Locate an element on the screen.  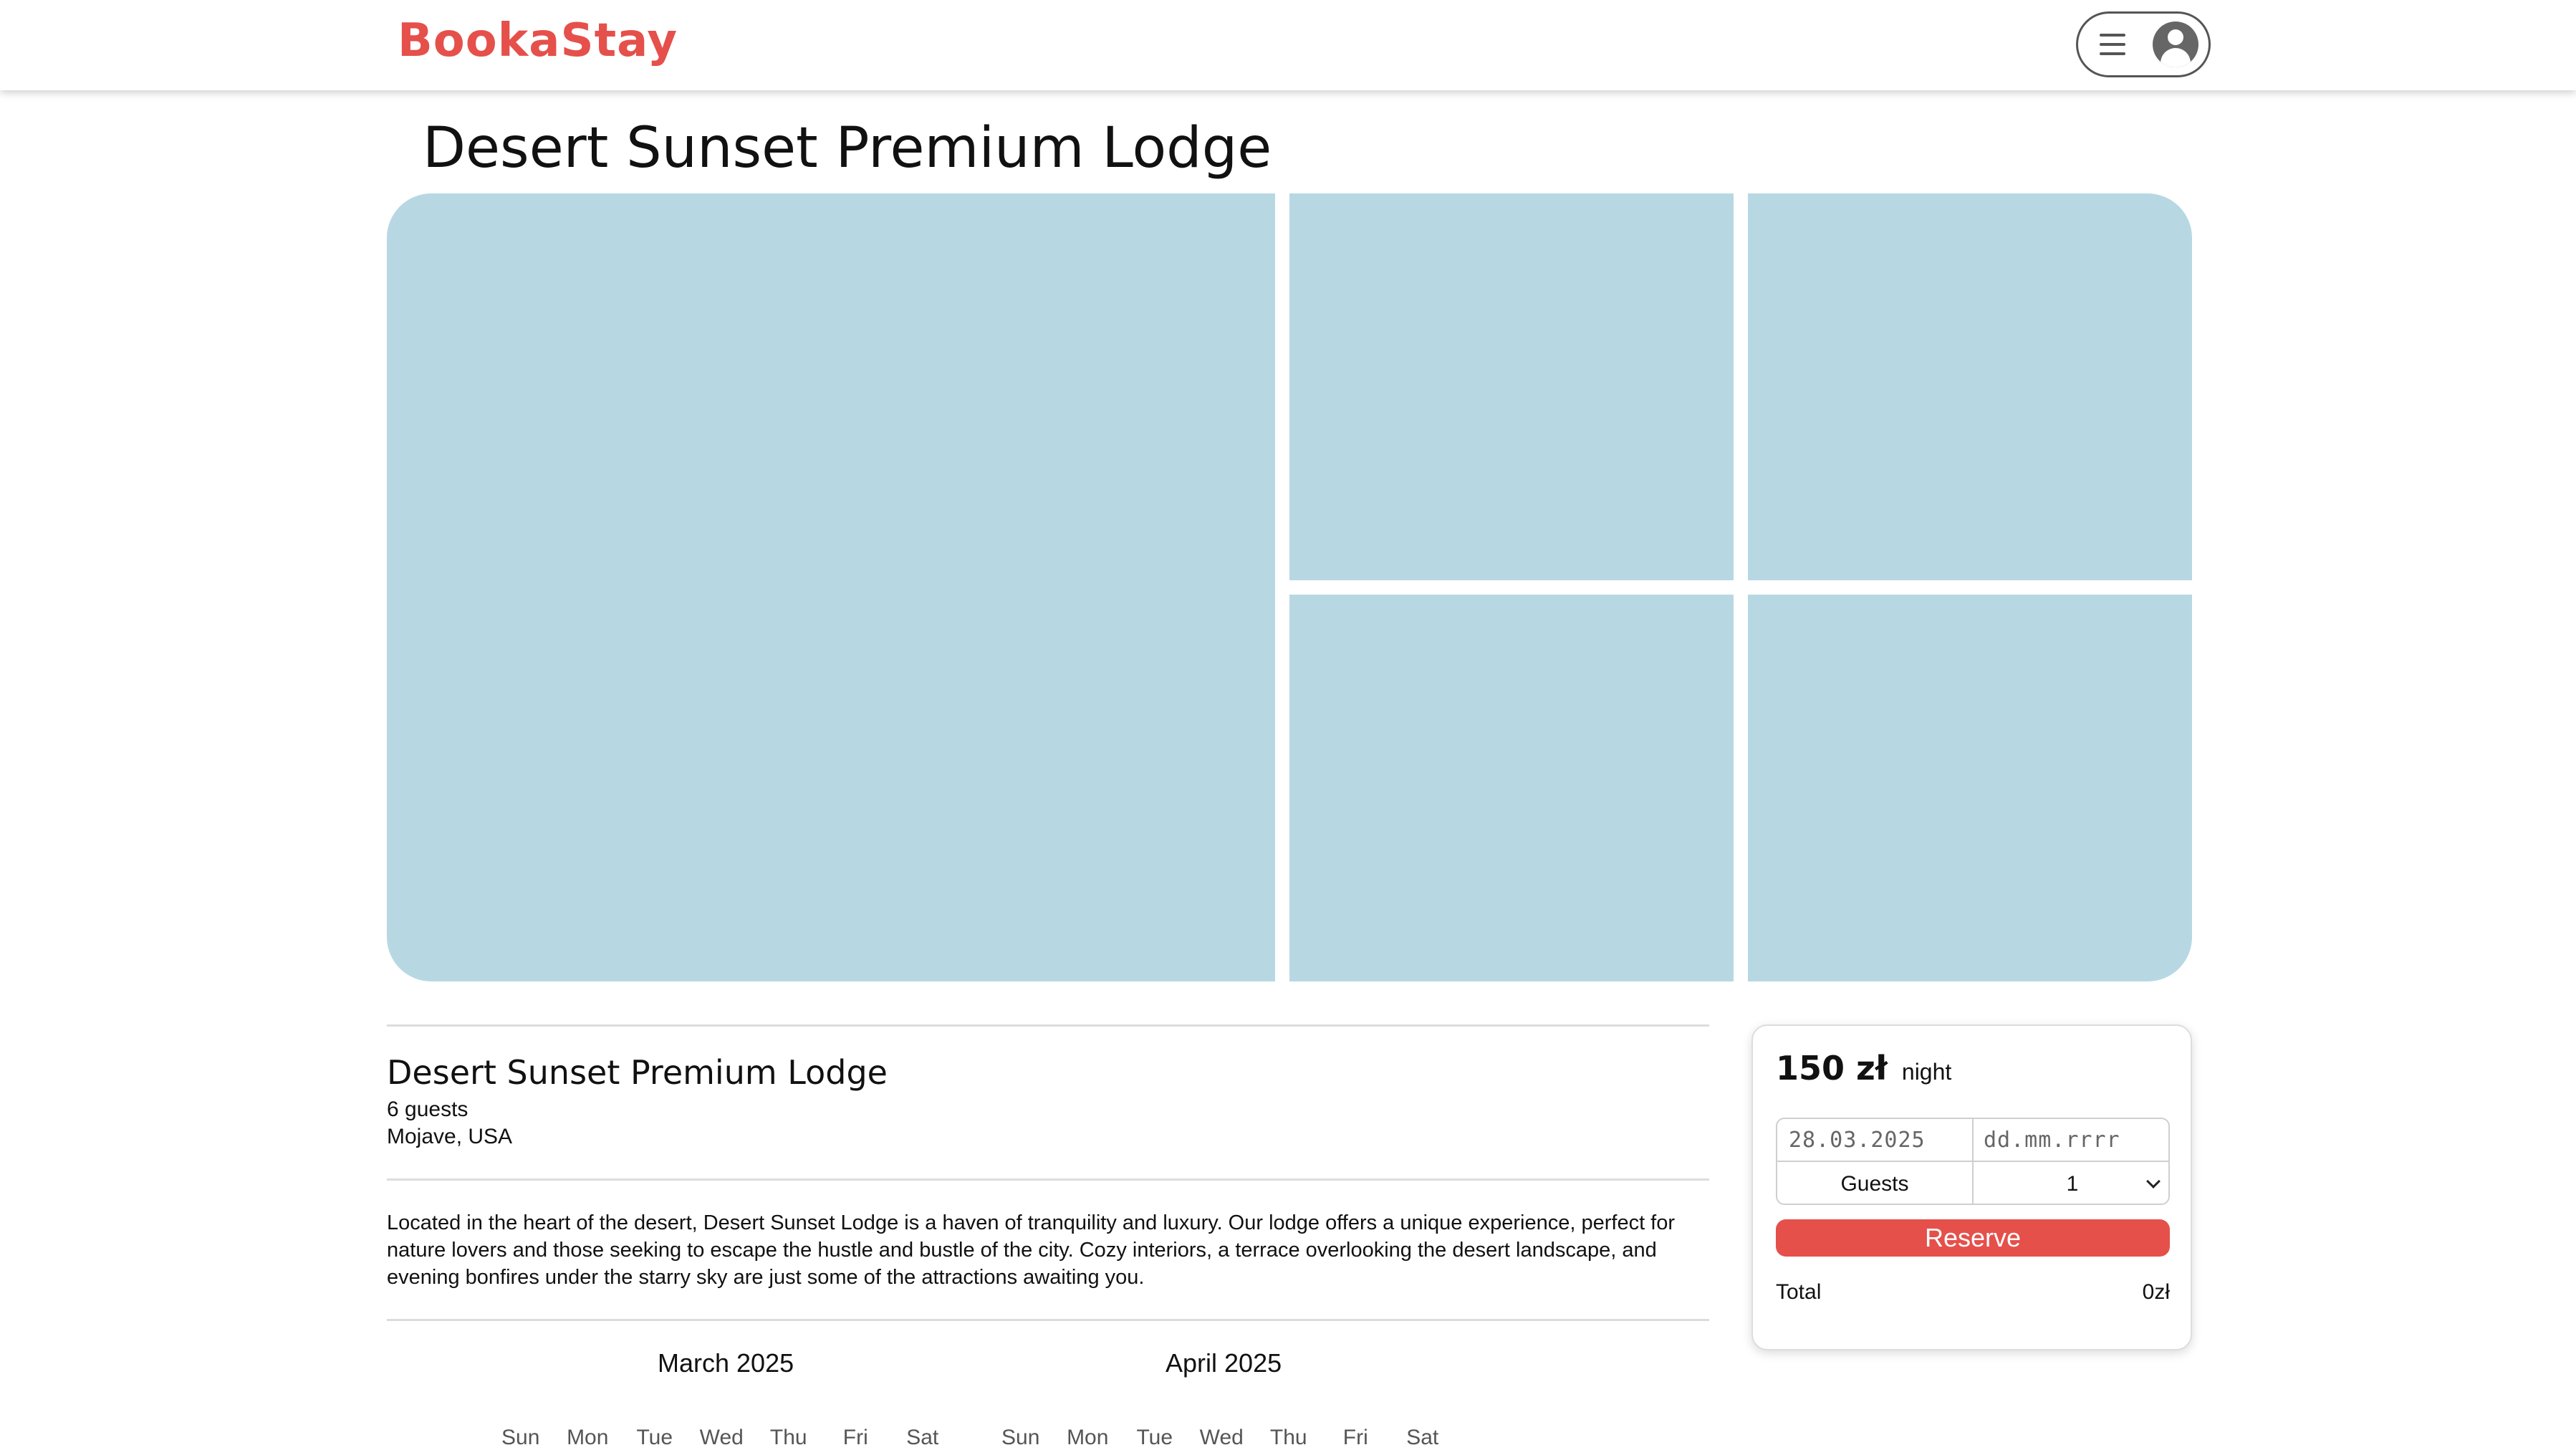
nightly-price: 150 zł is located at coordinates (1832, 1068).